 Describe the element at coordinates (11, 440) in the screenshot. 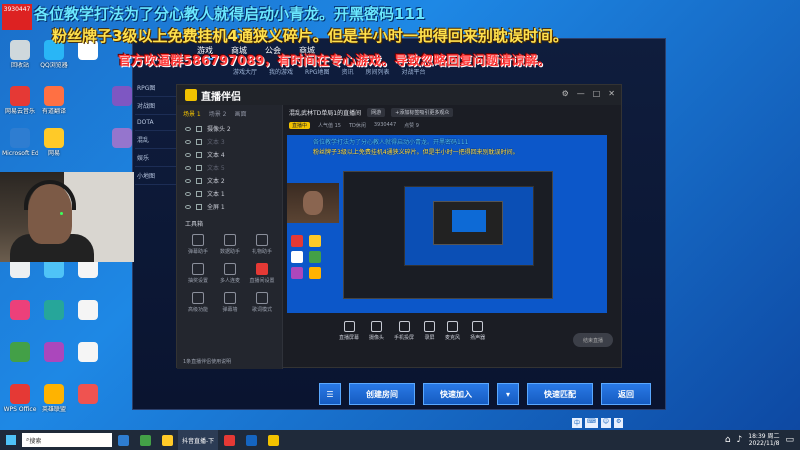

I see `start-button` at that location.